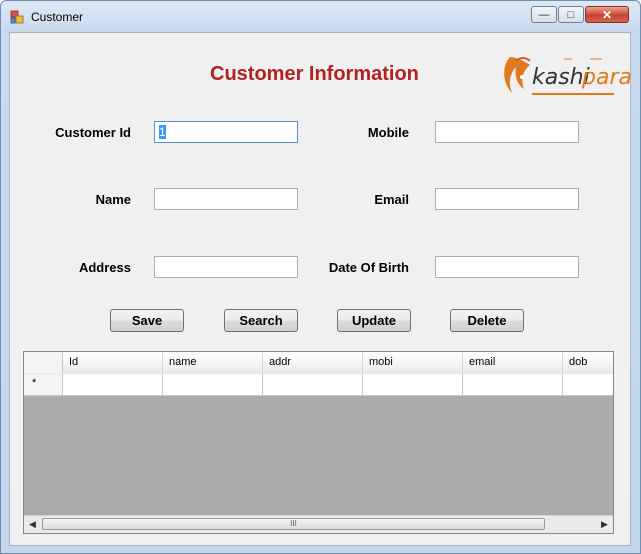 This screenshot has height=554, width=641. I want to click on save-button: Save, so click(147, 320).